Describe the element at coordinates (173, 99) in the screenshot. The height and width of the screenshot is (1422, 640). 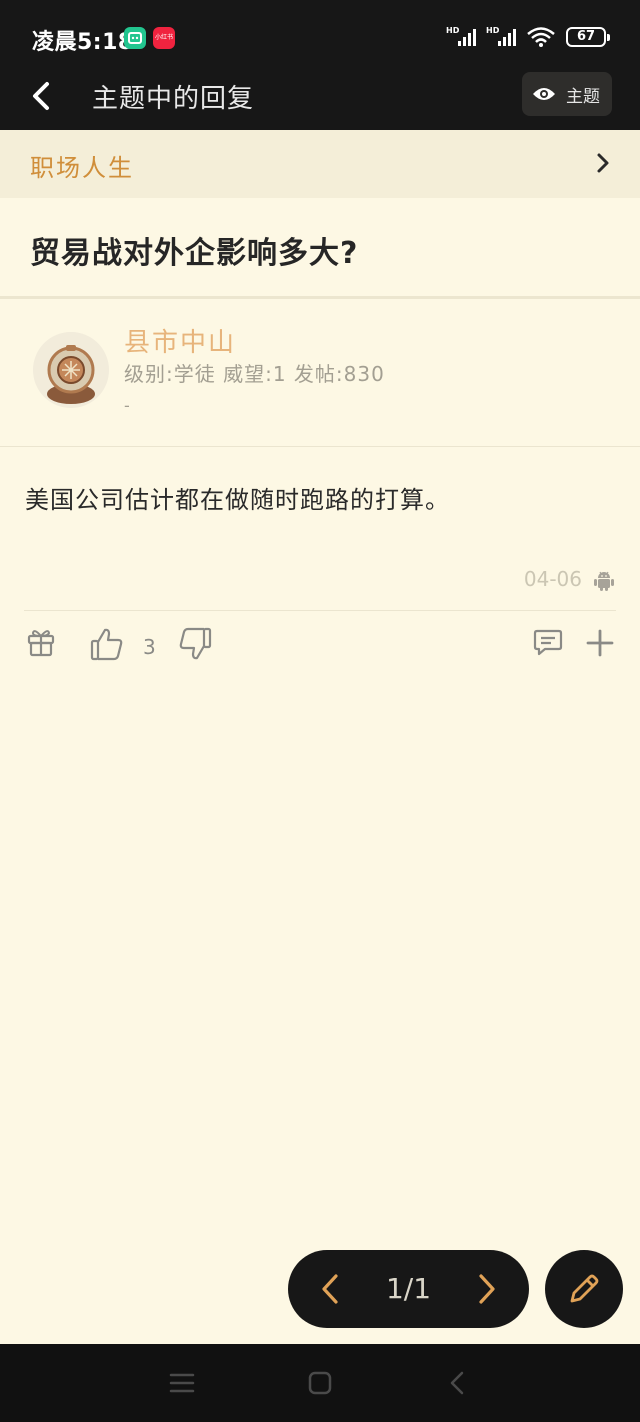
I see `page-title: 主题中的回复` at that location.